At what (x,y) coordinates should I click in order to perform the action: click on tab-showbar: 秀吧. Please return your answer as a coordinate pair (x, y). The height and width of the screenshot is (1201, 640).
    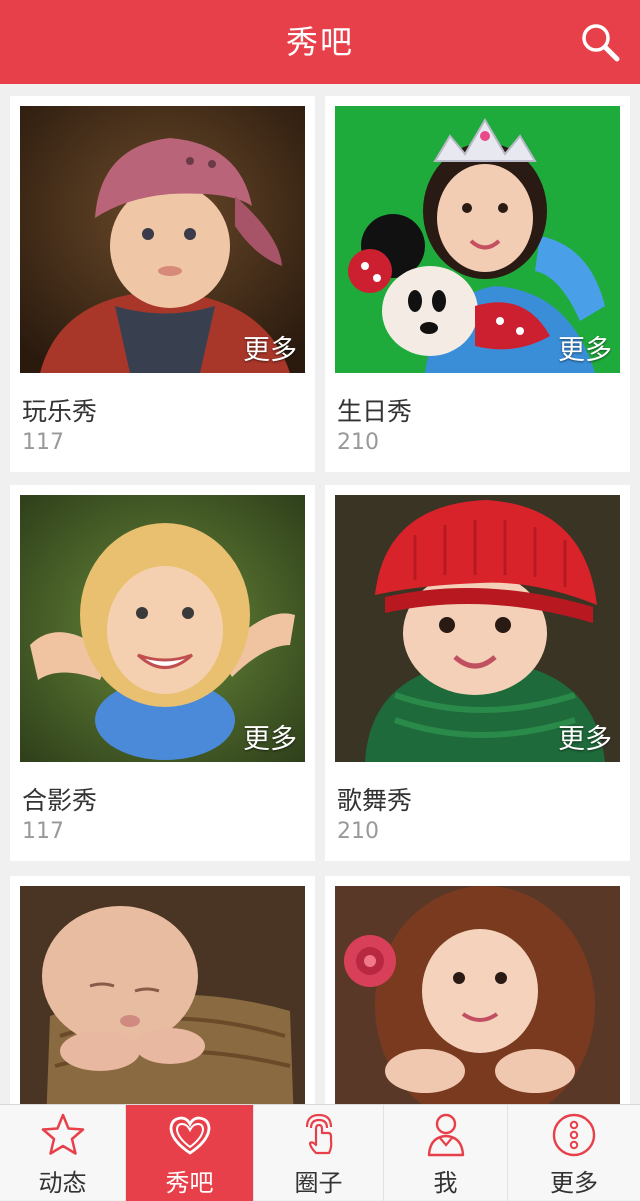
    Looking at the image, I should click on (190, 1153).